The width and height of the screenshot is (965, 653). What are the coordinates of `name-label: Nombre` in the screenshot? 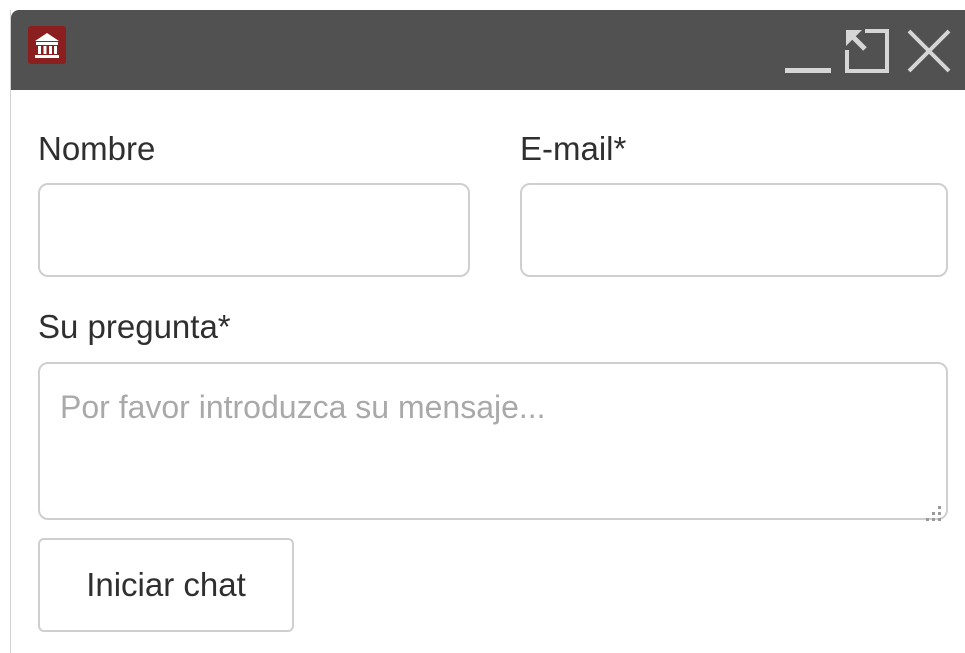 It's located at (97, 148).